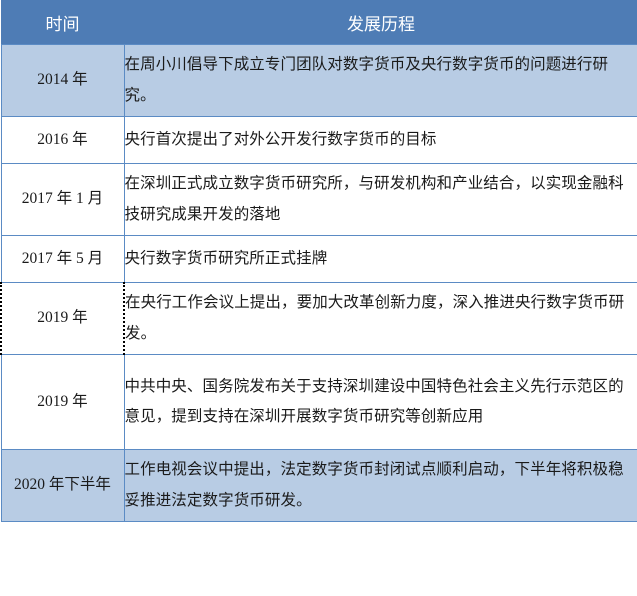 The image size is (637, 596). Describe the element at coordinates (62, 80) in the screenshot. I see `cell-time: 2014 年` at that location.